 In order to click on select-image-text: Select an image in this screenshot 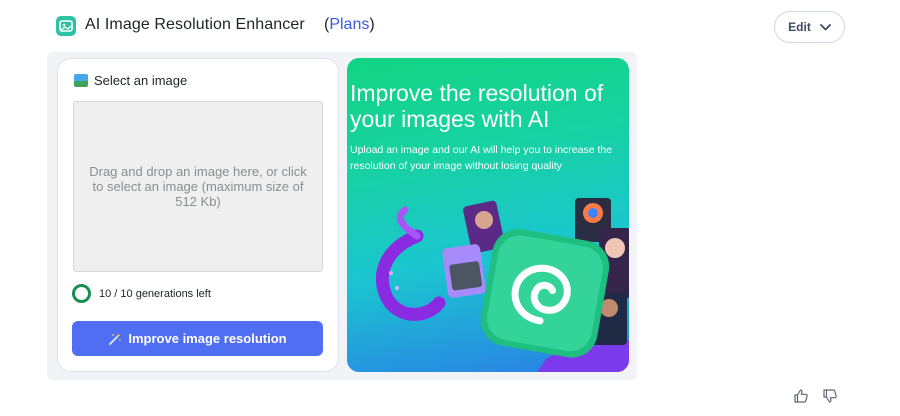, I will do `click(141, 80)`.